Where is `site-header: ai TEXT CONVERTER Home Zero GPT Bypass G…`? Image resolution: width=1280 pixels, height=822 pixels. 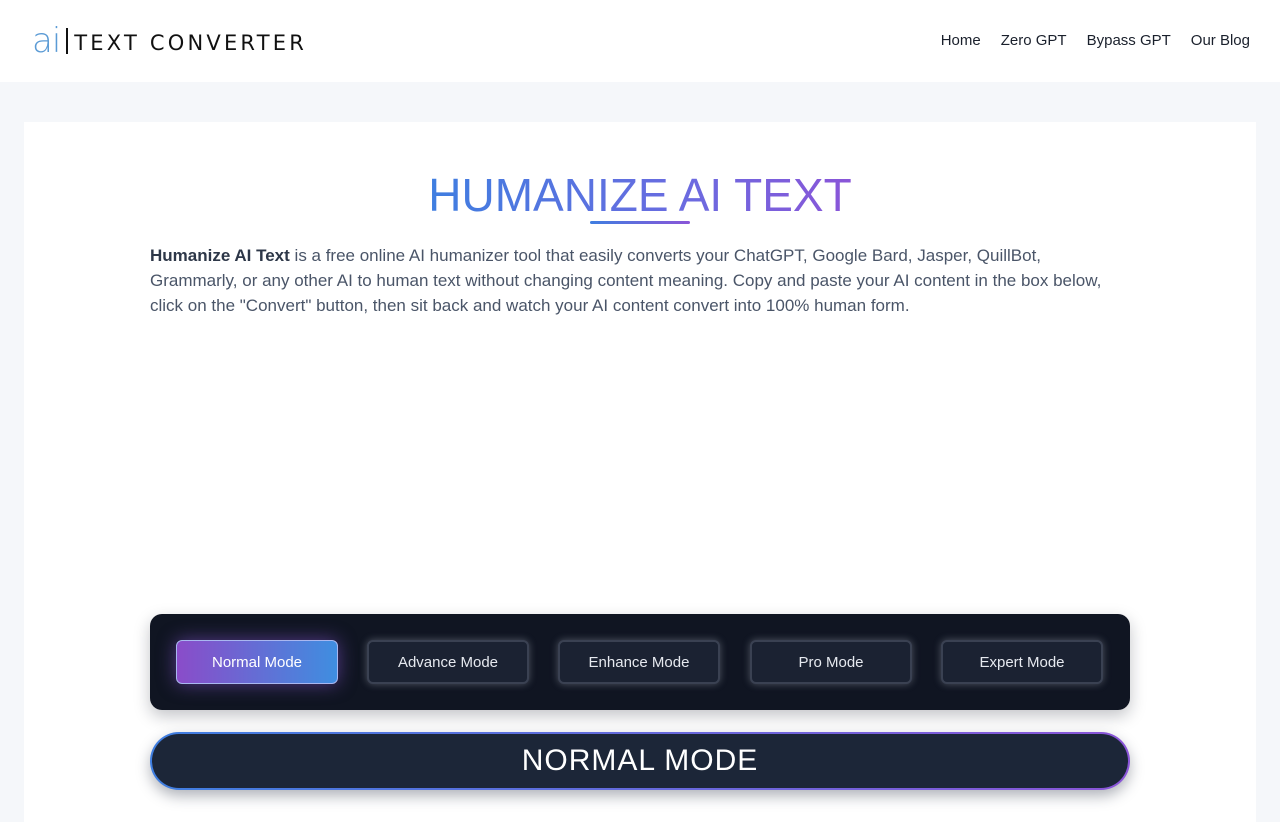 site-header: ai TEXT CONVERTER Home Zero GPT Bypass G… is located at coordinates (640, 41).